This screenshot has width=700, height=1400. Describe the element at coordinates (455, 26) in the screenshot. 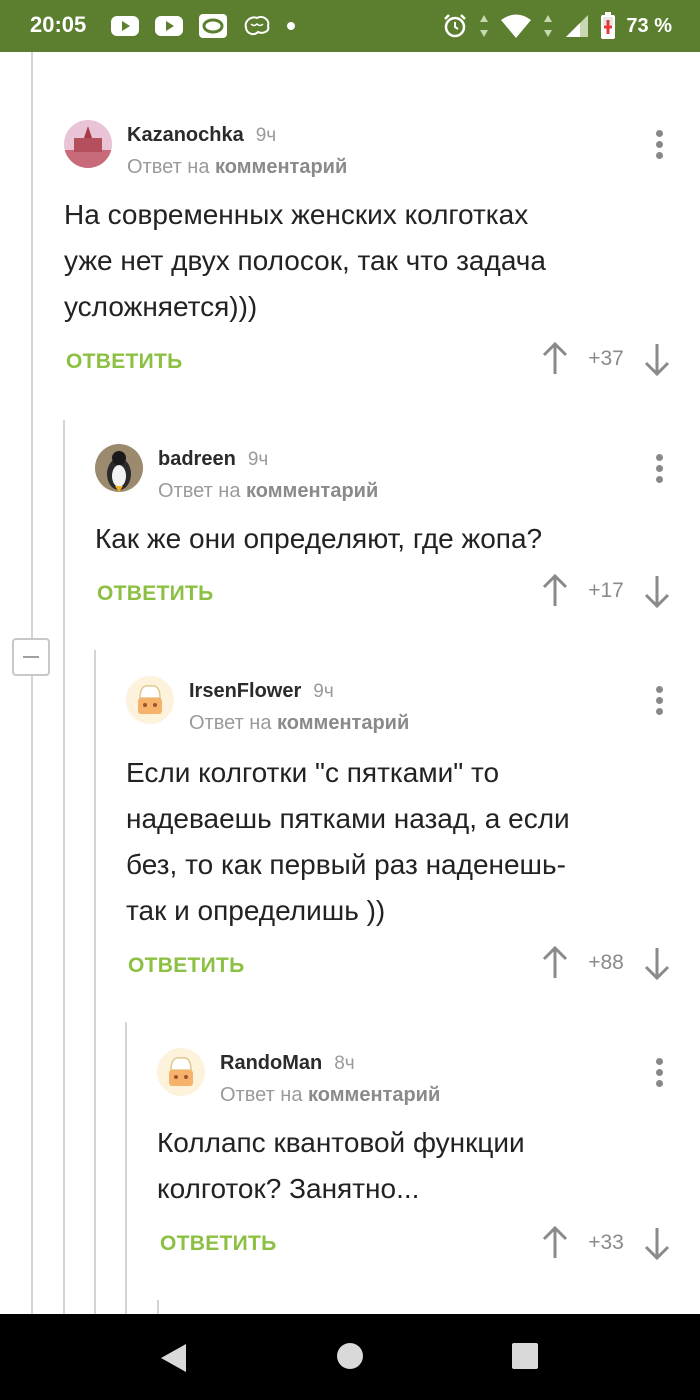

I see `alarm-icon` at that location.